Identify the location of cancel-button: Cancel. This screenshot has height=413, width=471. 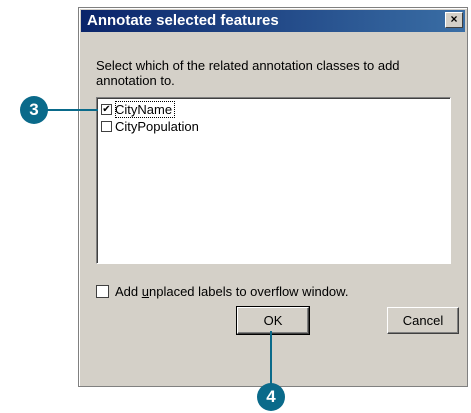
(423, 320).